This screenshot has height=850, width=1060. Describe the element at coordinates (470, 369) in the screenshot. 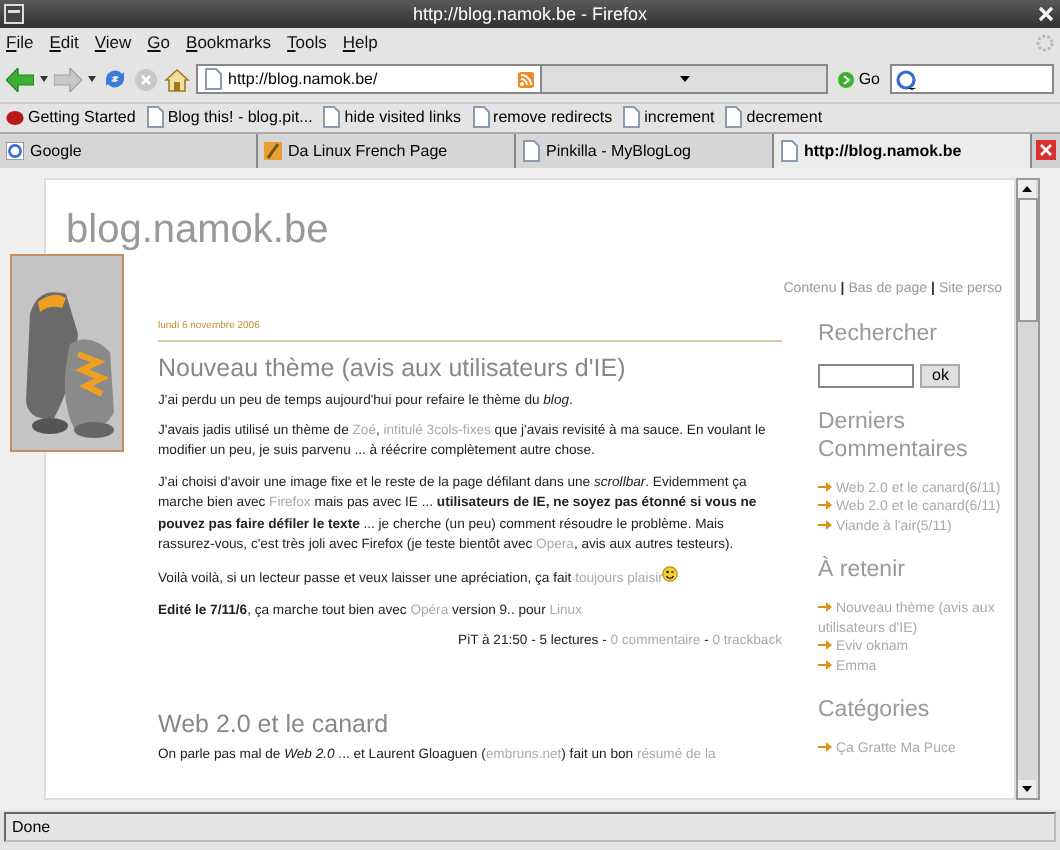

I see `post-title: Nouveau thème (avis aux utilisateurs d'IE)` at that location.